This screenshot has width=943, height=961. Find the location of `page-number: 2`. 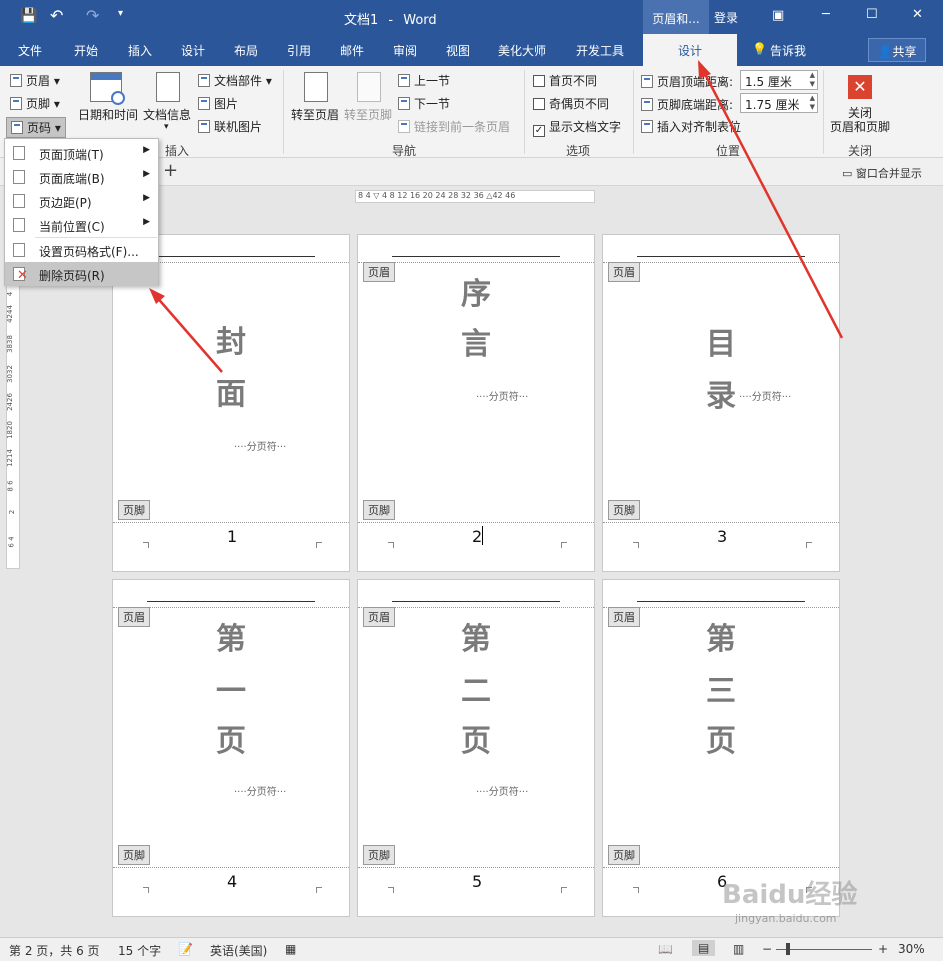

page-number: 2 is located at coordinates (477, 536).